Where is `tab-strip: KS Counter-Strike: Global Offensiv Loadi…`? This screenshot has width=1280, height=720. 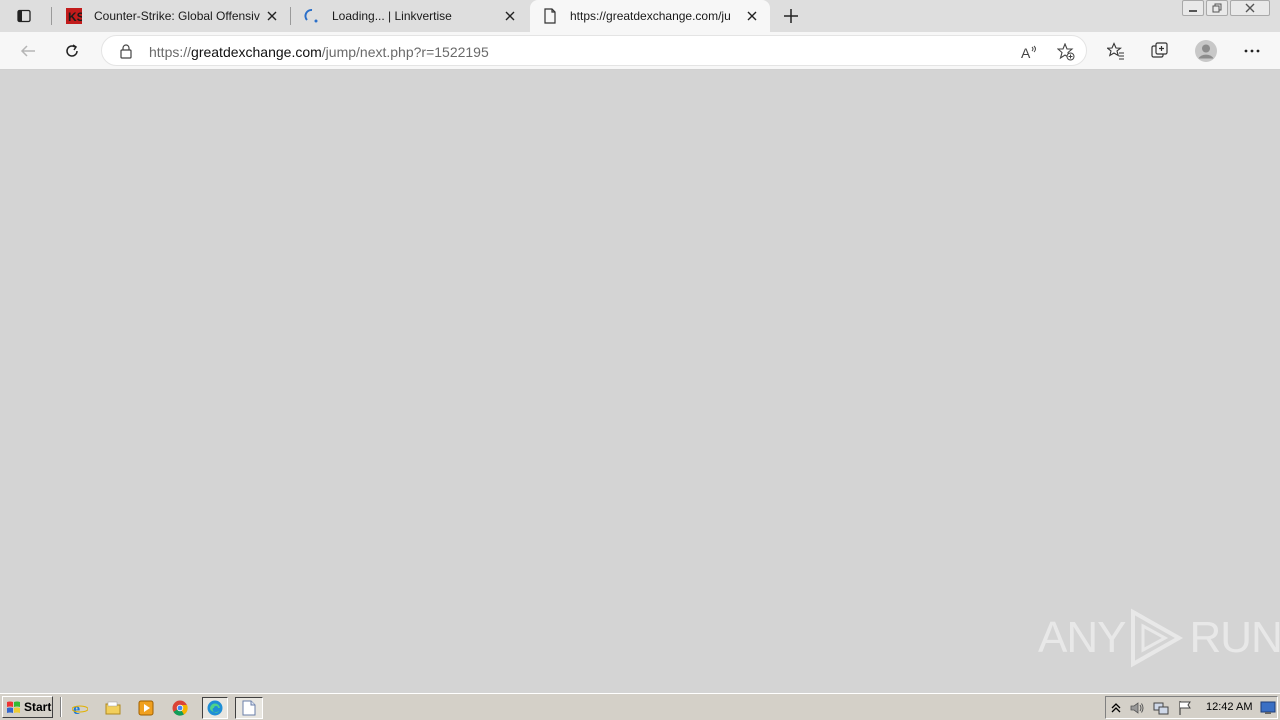
tab-strip: KS Counter-Strike: Global Offensiv Loadi… is located at coordinates (640, 16).